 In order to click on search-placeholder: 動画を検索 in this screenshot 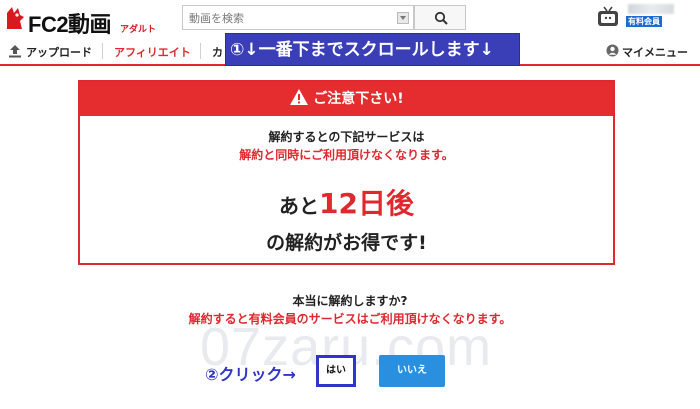, I will do `click(216, 18)`.